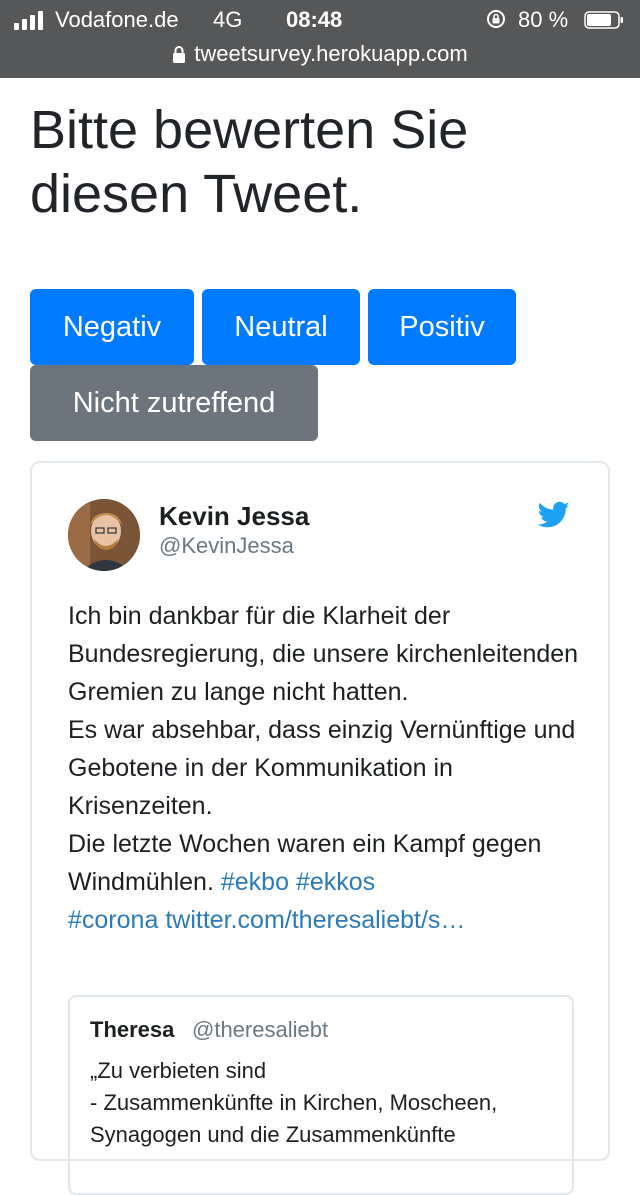  I want to click on hashtag-link: #corona, so click(113, 920).